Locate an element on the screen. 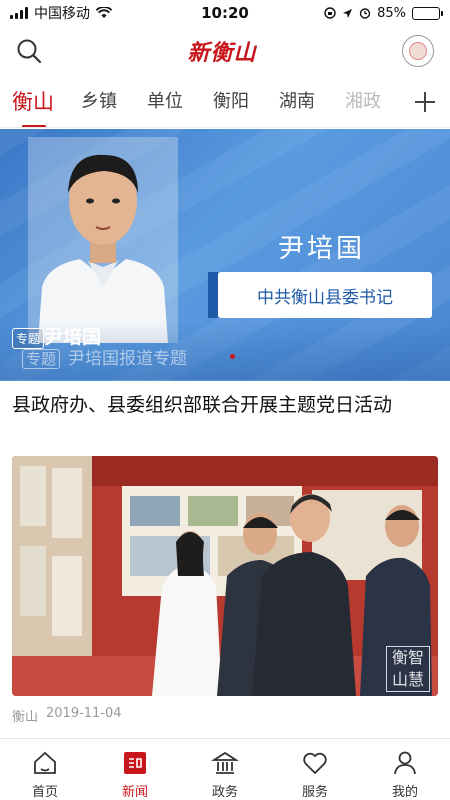 The image size is (450, 800). article-source: 衡山 is located at coordinates (25, 717).